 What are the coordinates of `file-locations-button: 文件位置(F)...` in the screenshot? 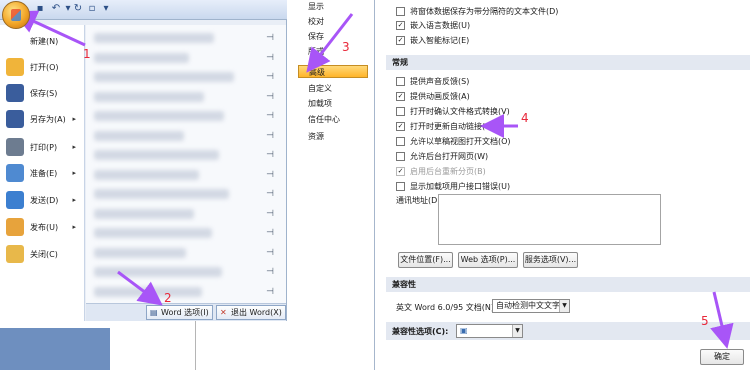 It's located at (425, 260).